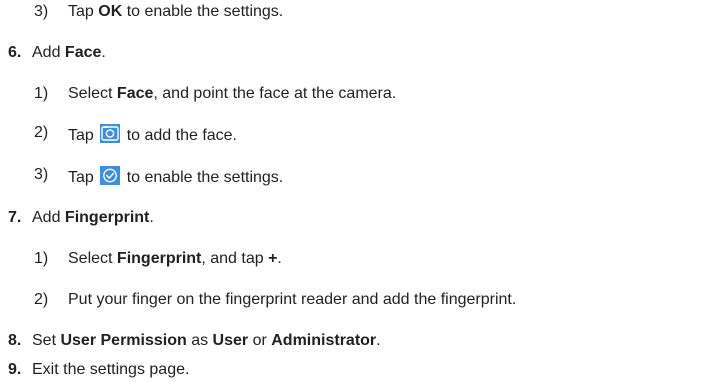 The width and height of the screenshot is (715, 382). I want to click on checkmark-icon, so click(110, 175).